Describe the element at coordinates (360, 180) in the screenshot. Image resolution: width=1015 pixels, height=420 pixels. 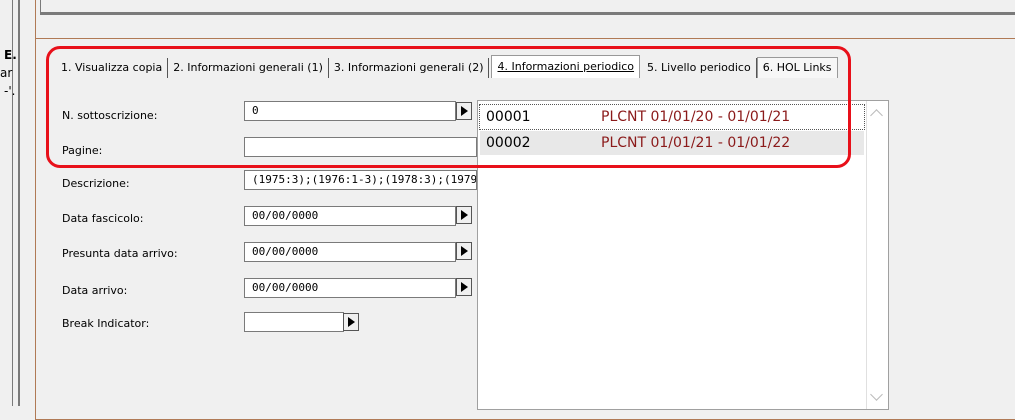
I see `descrizione-field: (1975:3);(1976:1-3);(1978:3);(1979` at that location.